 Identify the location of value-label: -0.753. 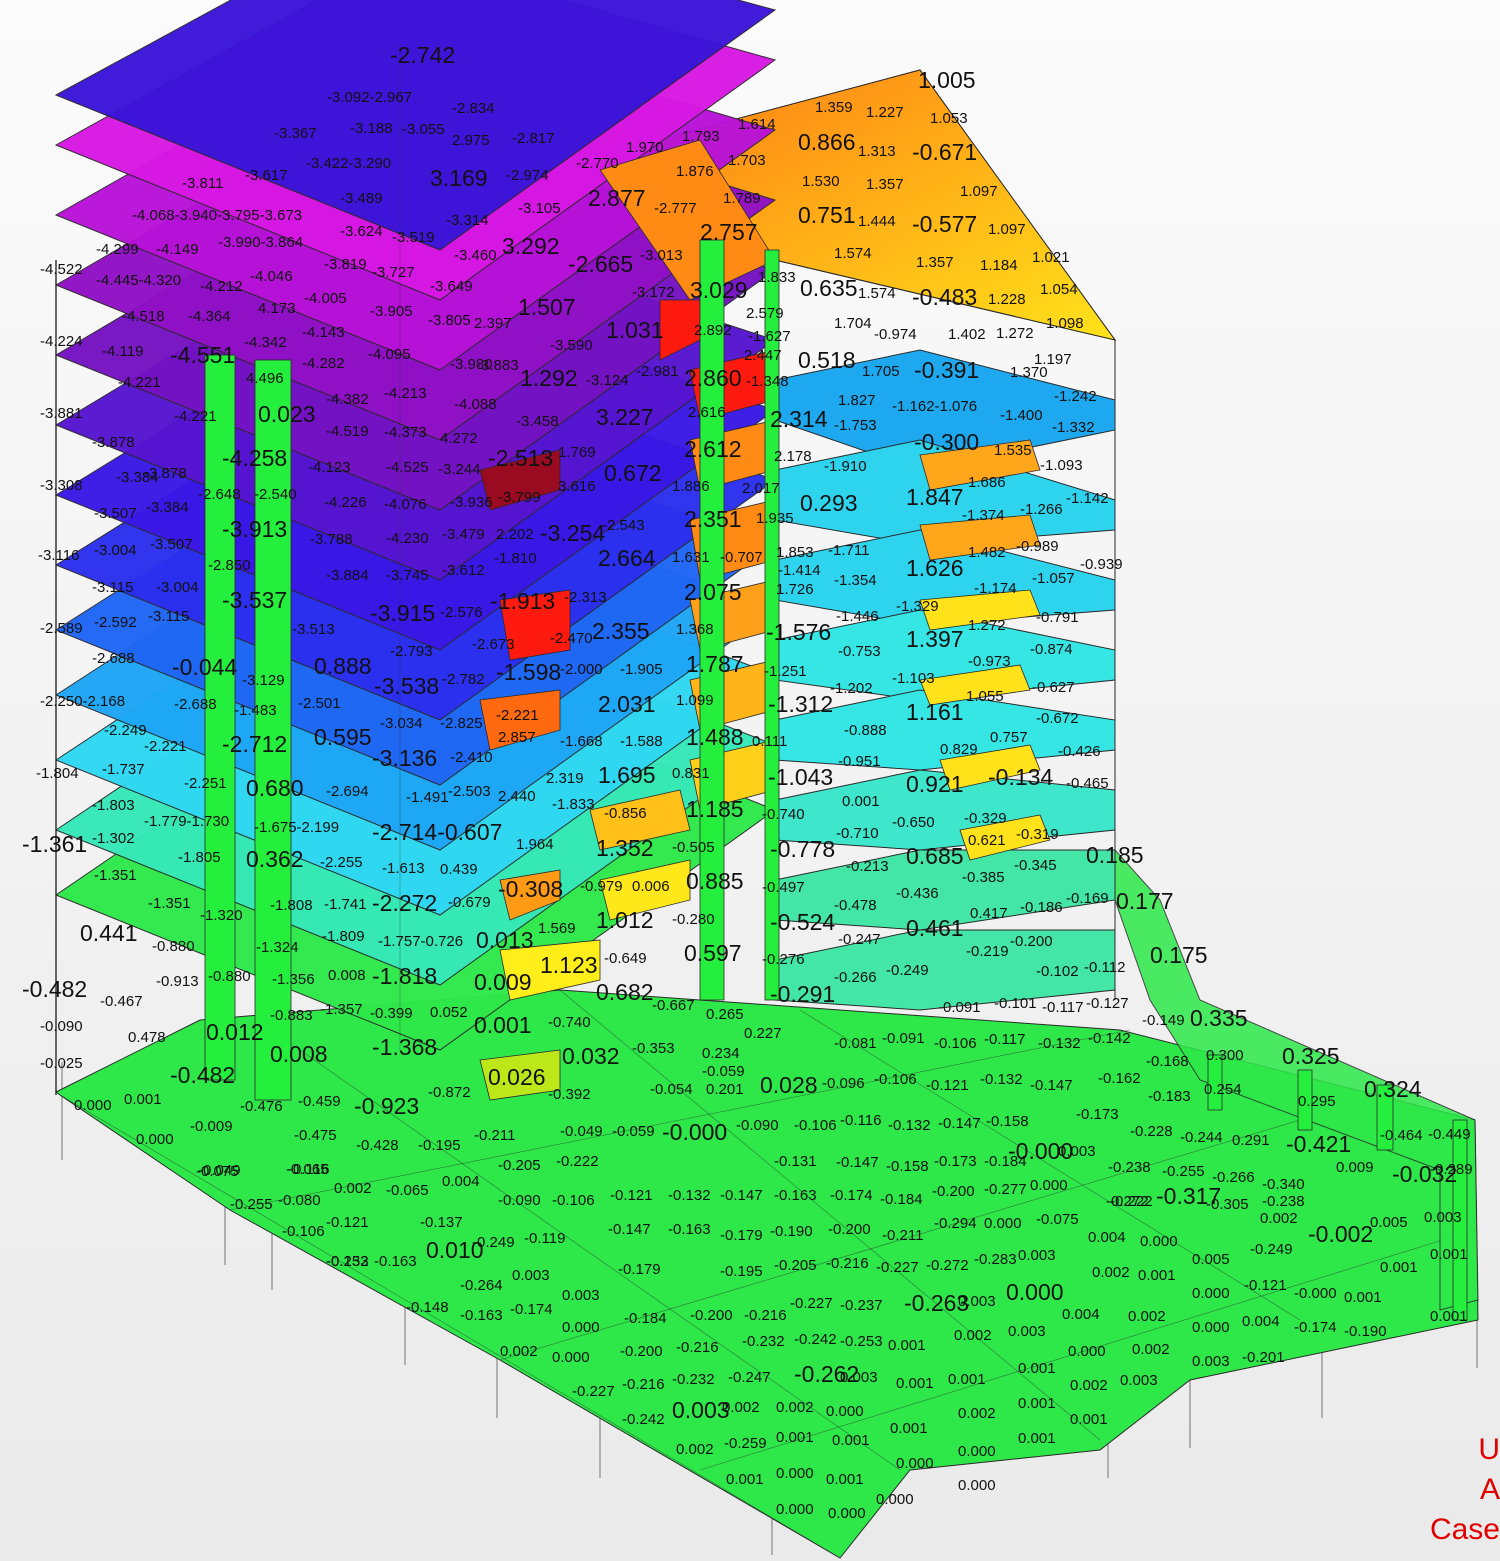
(859, 651).